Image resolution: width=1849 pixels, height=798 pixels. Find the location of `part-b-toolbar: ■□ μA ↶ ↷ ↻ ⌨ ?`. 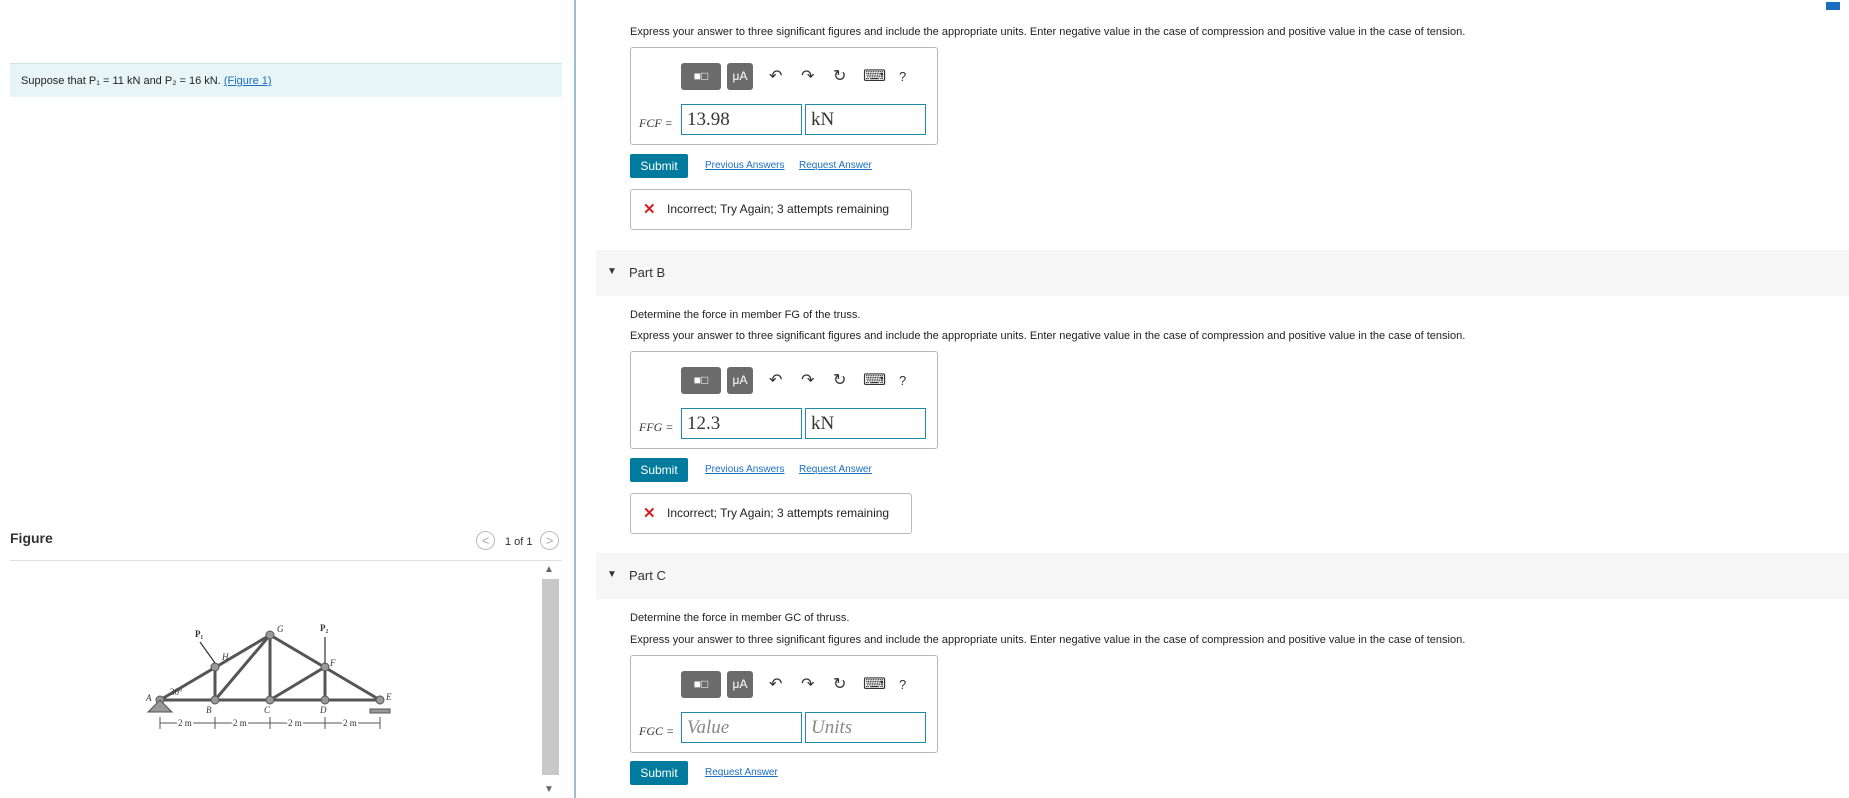

part-b-toolbar: ■□ μA ↶ ↷ ↻ ⌨ ? is located at coordinates (793, 380).